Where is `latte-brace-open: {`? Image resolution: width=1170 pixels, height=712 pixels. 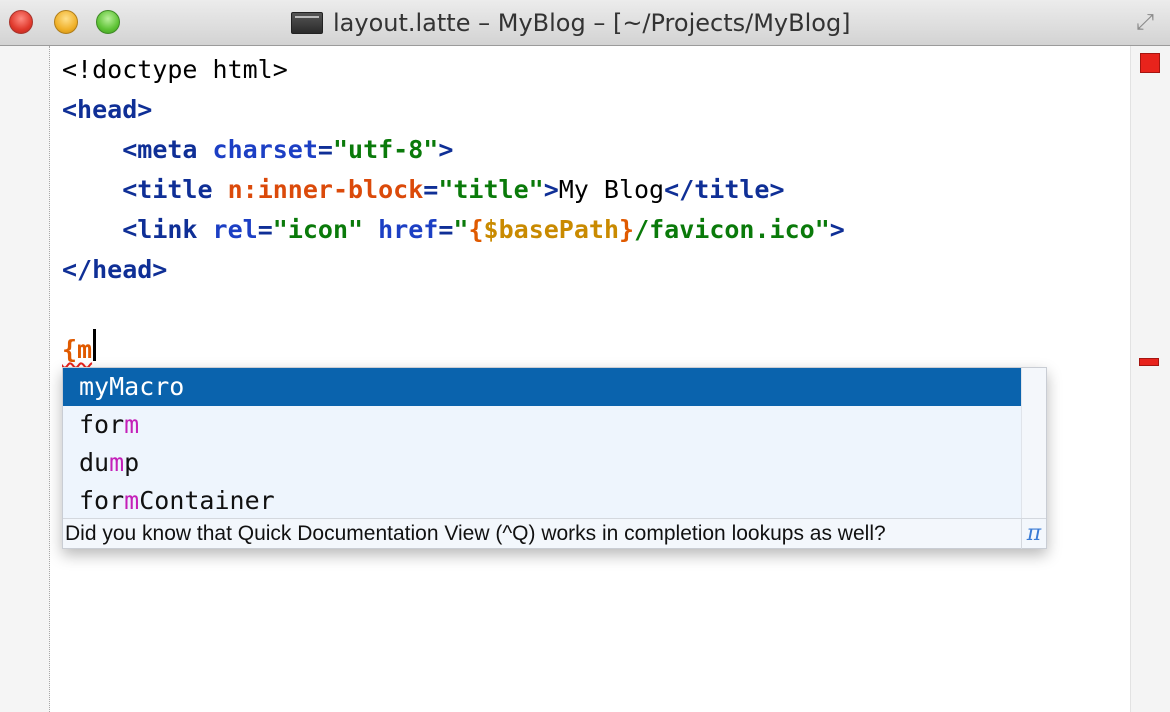
latte-brace-open: { is located at coordinates (476, 229).